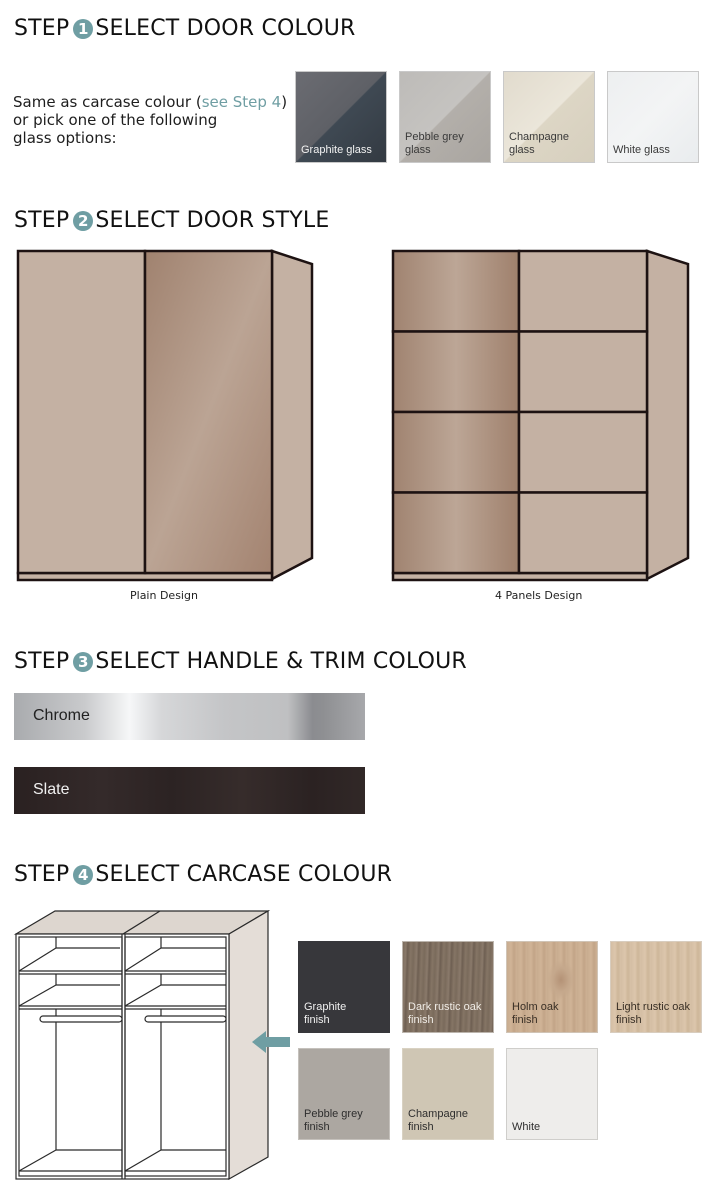 The width and height of the screenshot is (713, 1200). What do you see at coordinates (189, 790) in the screenshot?
I see `handle-option-slate: Slate` at bounding box center [189, 790].